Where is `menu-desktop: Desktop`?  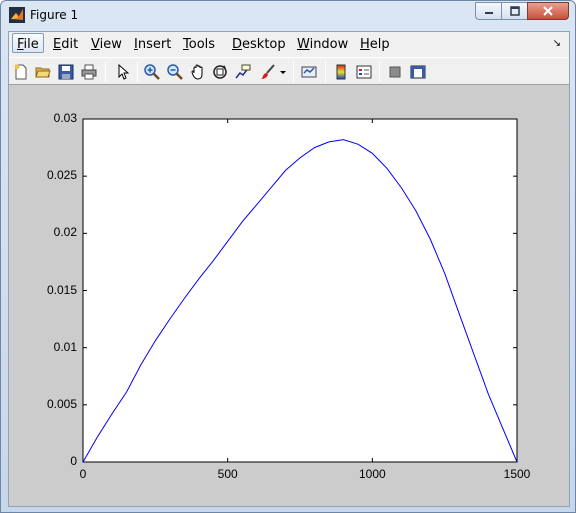 menu-desktop: Desktop is located at coordinates (259, 45).